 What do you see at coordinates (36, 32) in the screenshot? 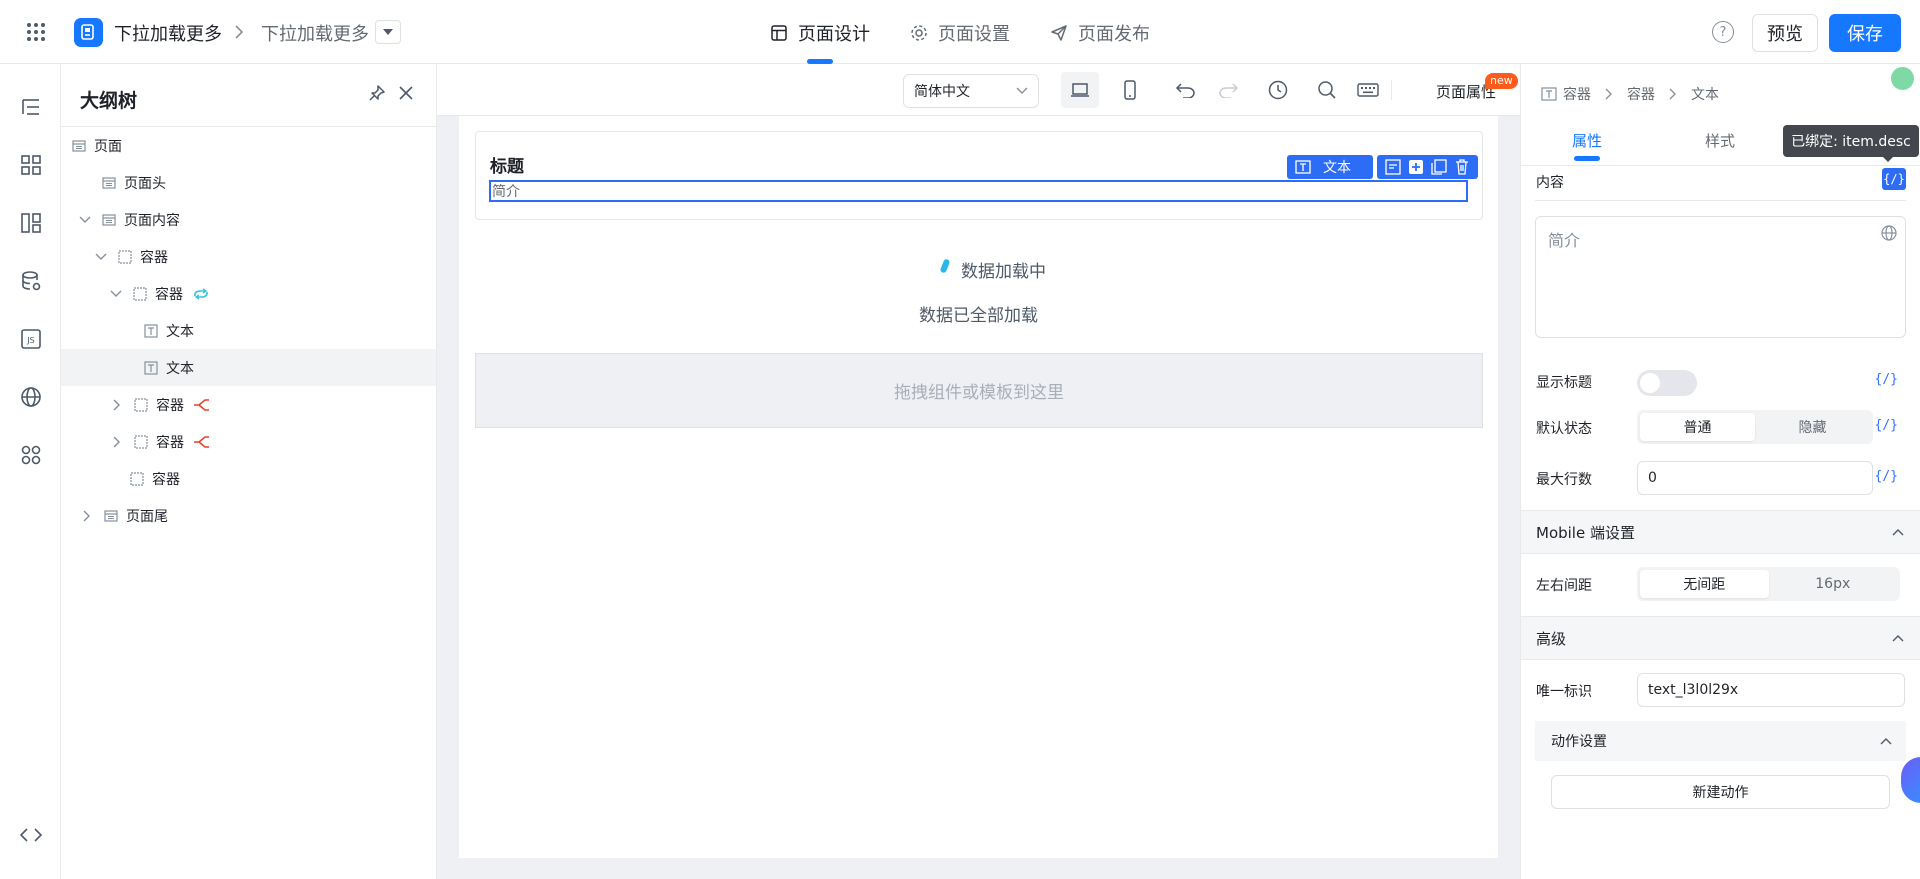
I see `apps-grid-icon` at bounding box center [36, 32].